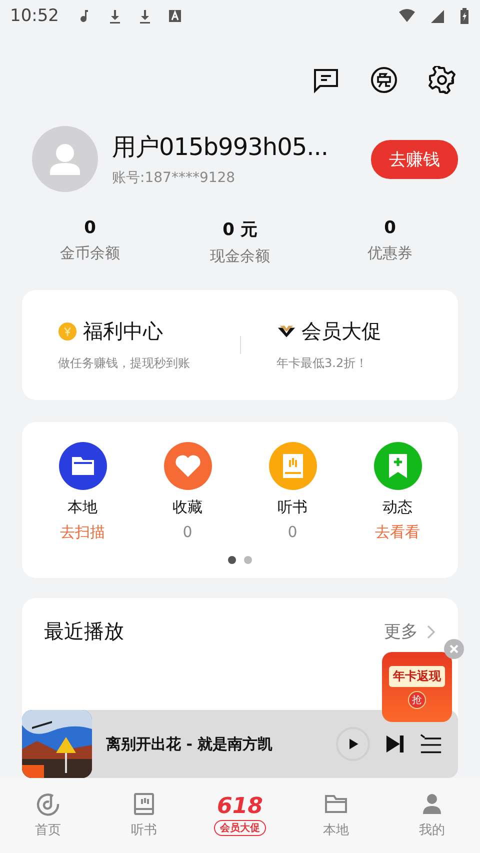  Describe the element at coordinates (397, 507) in the screenshot. I see `shortcut-label: 动态` at that location.